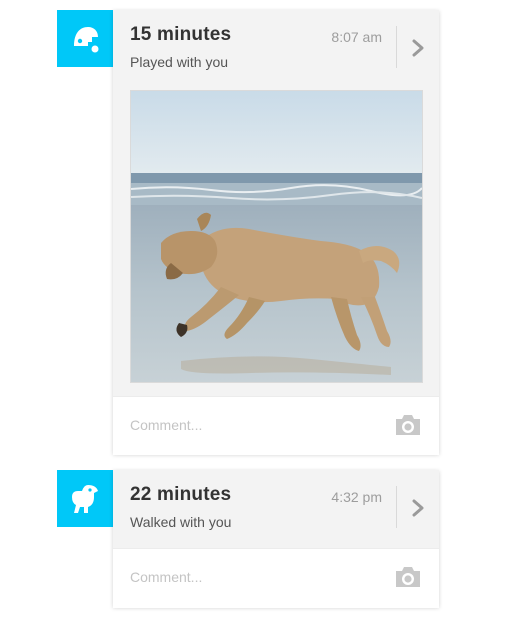  Describe the element at coordinates (276, 50) in the screenshot. I see `activity-header: 15 minutes Played with you 8:07 am` at that location.